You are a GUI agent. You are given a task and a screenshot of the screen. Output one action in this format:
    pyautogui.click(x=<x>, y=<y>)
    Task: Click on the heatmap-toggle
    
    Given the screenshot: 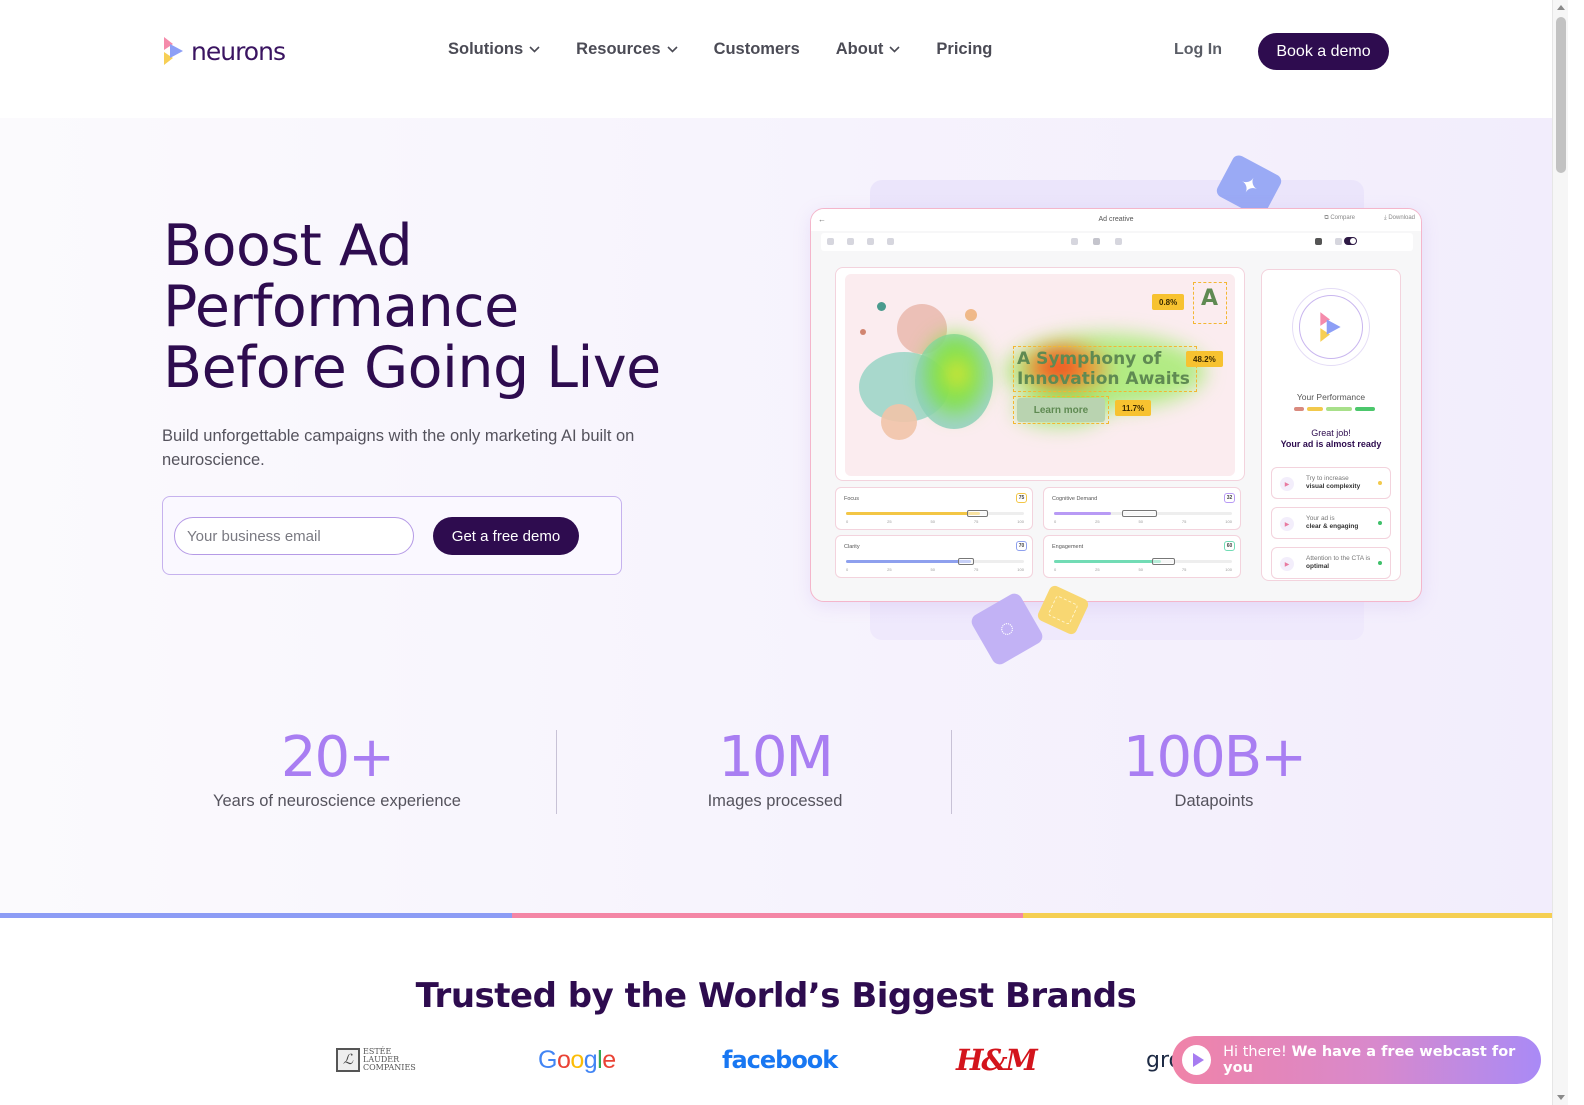 What is the action you would take?
    pyautogui.click(x=1350, y=241)
    